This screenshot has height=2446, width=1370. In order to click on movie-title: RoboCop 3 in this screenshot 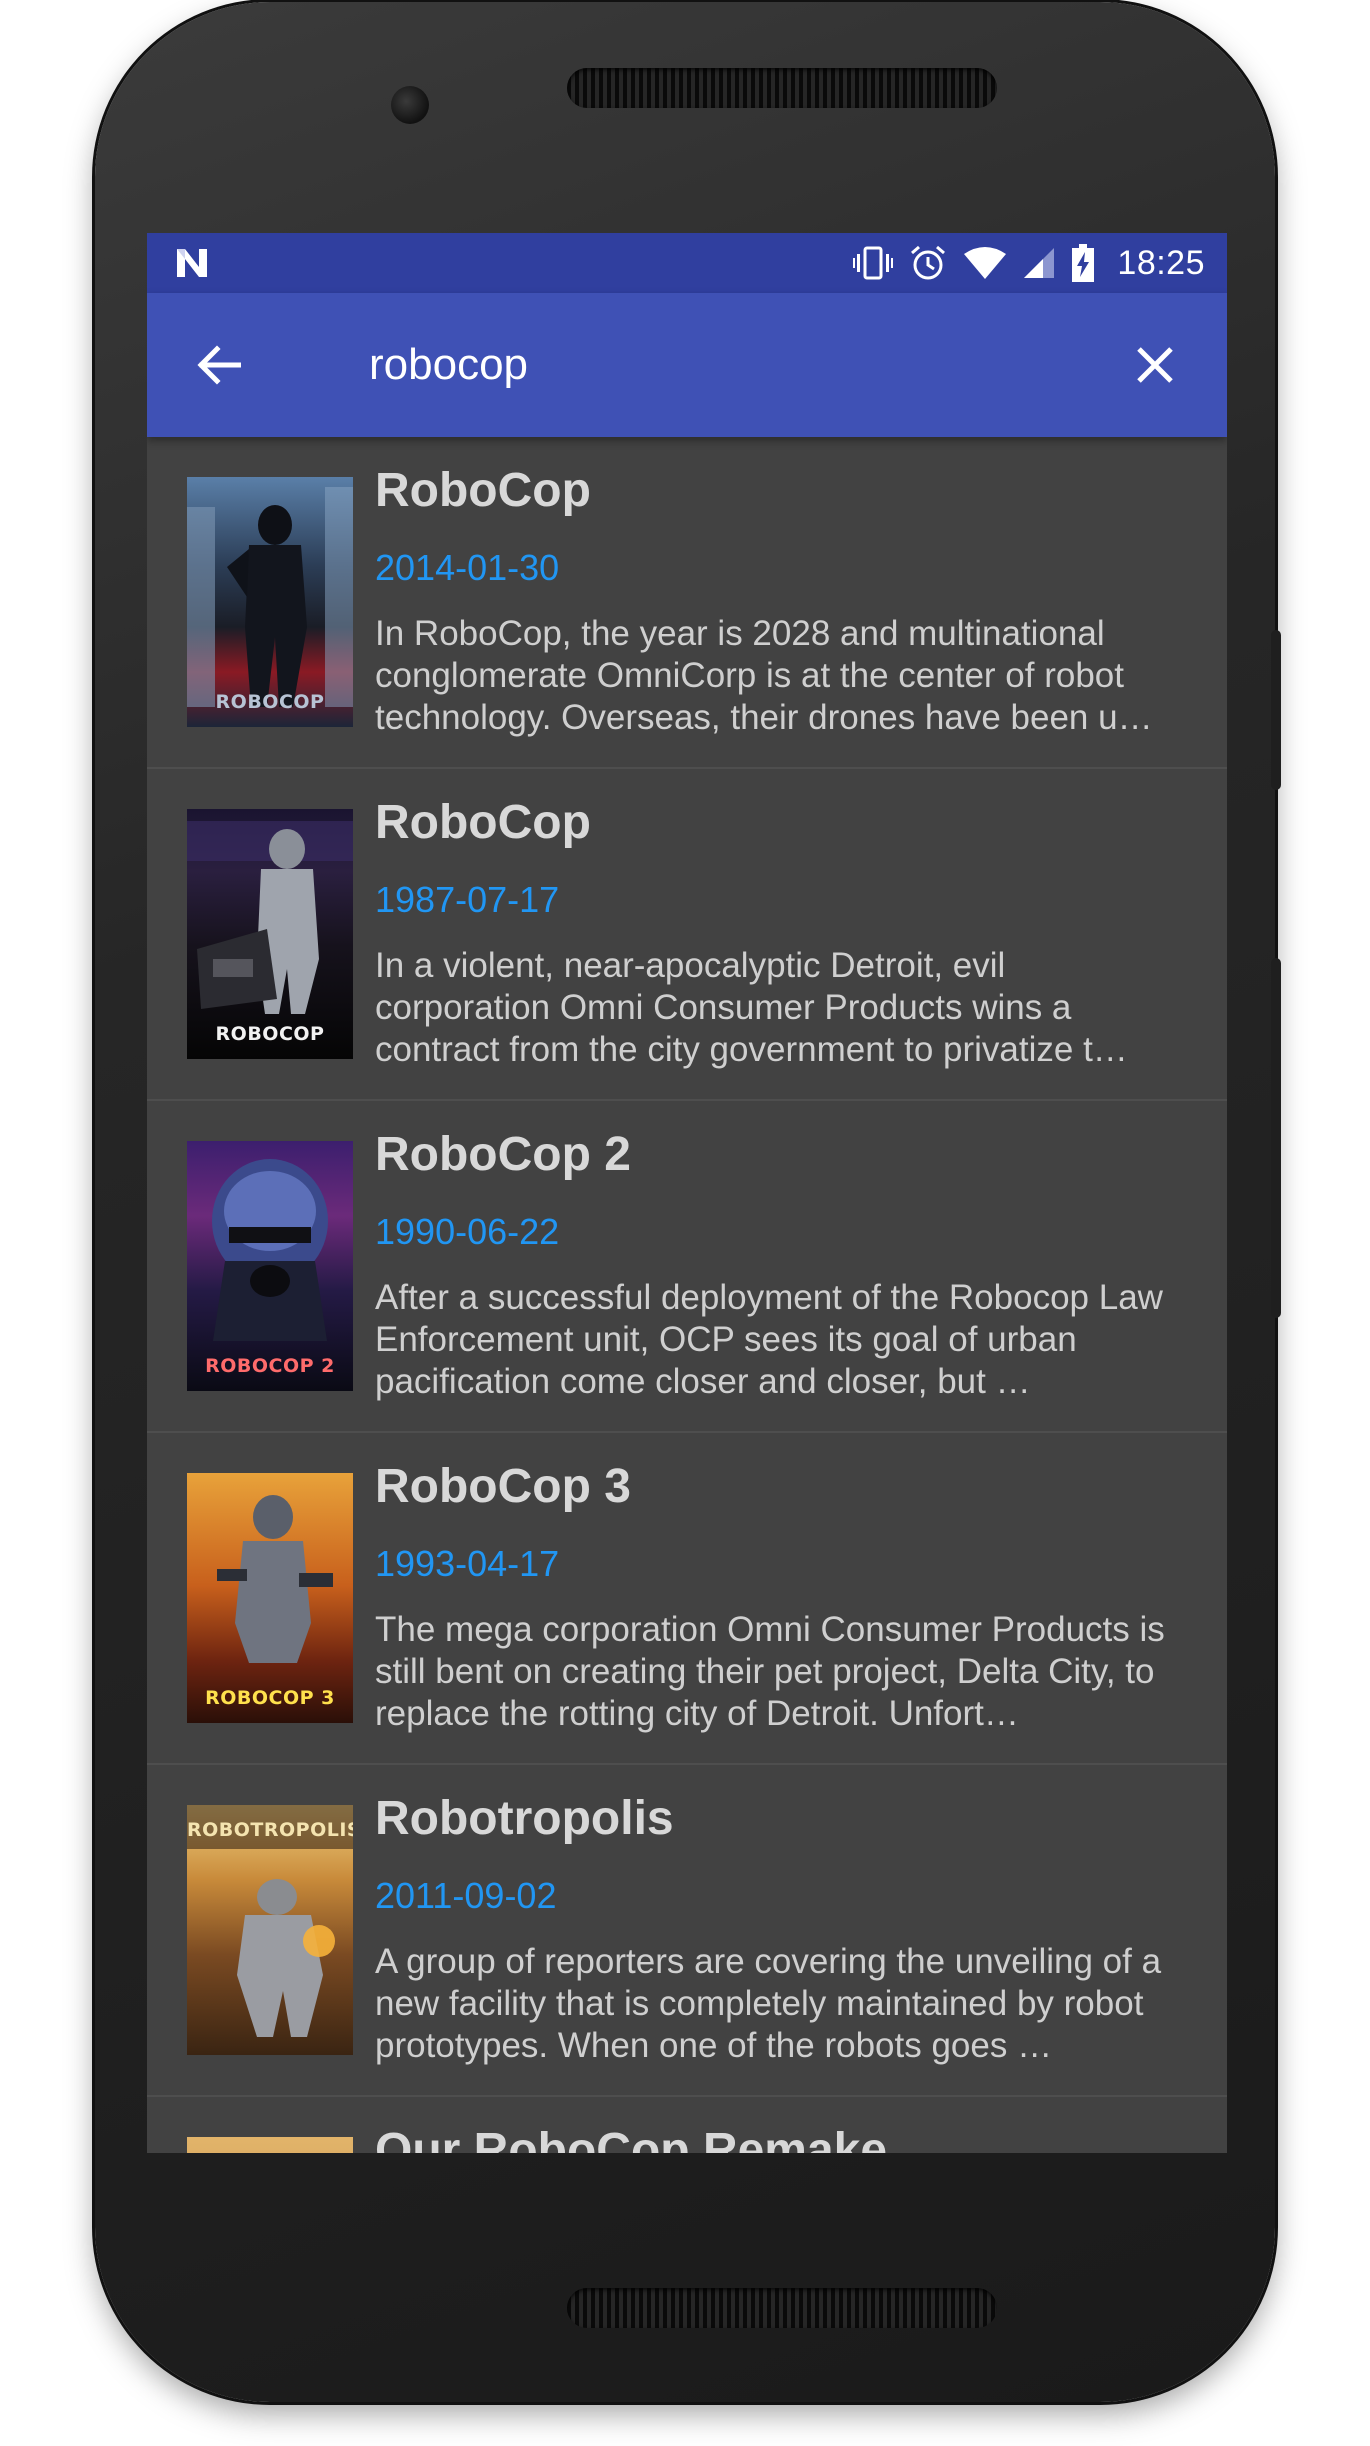, I will do `click(503, 1486)`.